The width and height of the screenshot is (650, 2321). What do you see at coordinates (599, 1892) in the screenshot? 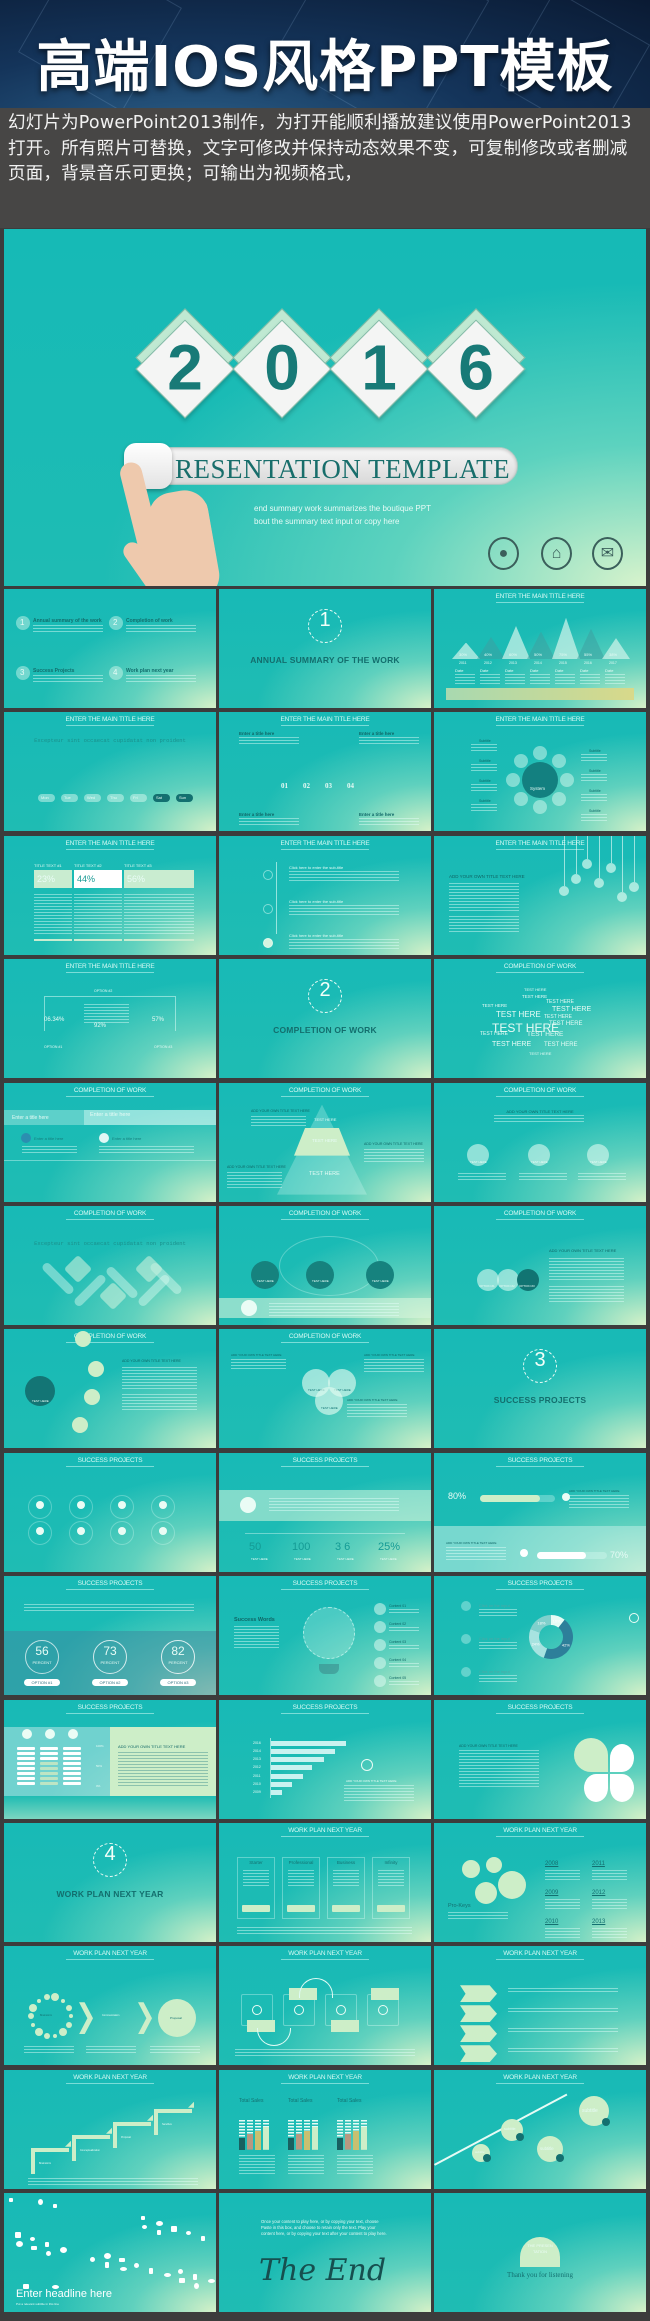
I see `year-label: 2012` at bounding box center [599, 1892].